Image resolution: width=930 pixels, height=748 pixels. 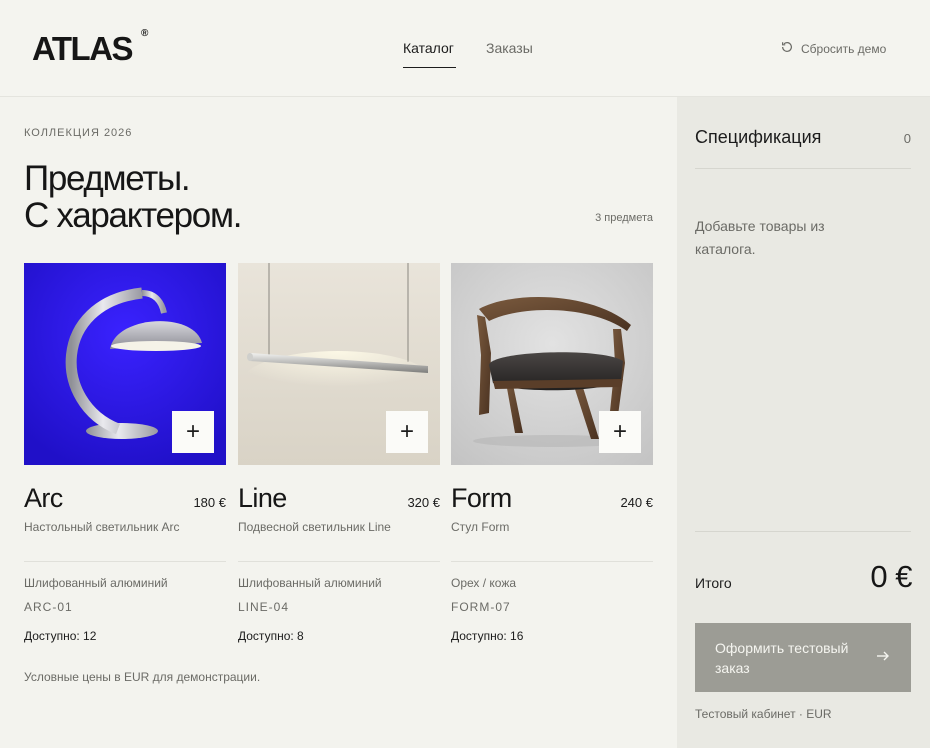 I want to click on nav-catalog: Каталог, so click(x=428, y=48).